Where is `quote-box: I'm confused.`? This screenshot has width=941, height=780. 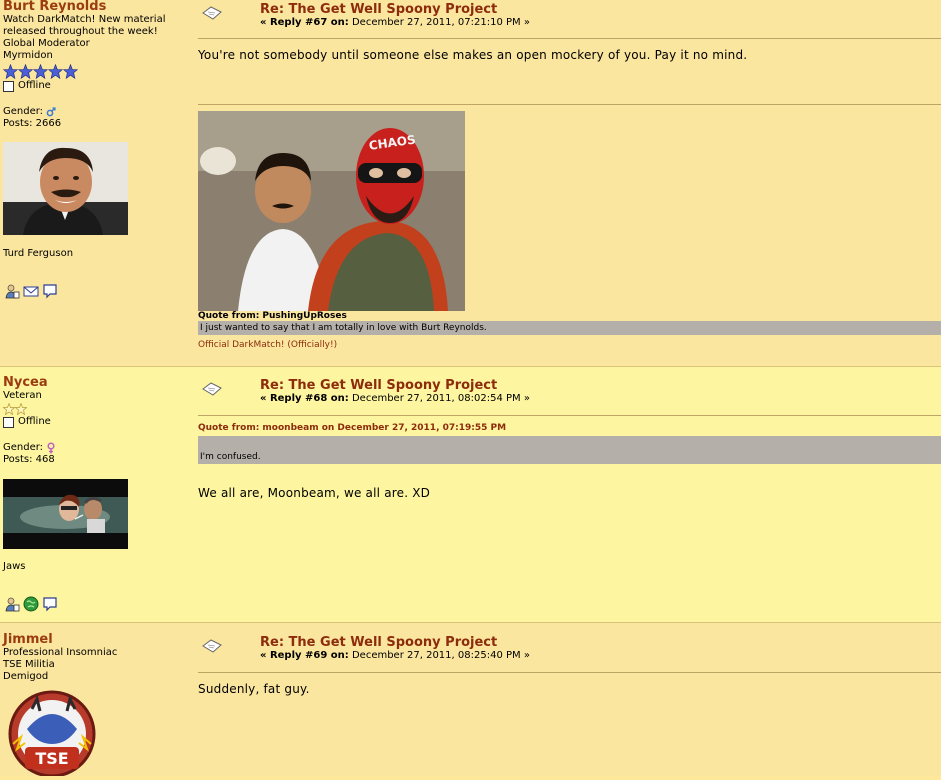
quote-box: I'm confused. is located at coordinates (569, 450).